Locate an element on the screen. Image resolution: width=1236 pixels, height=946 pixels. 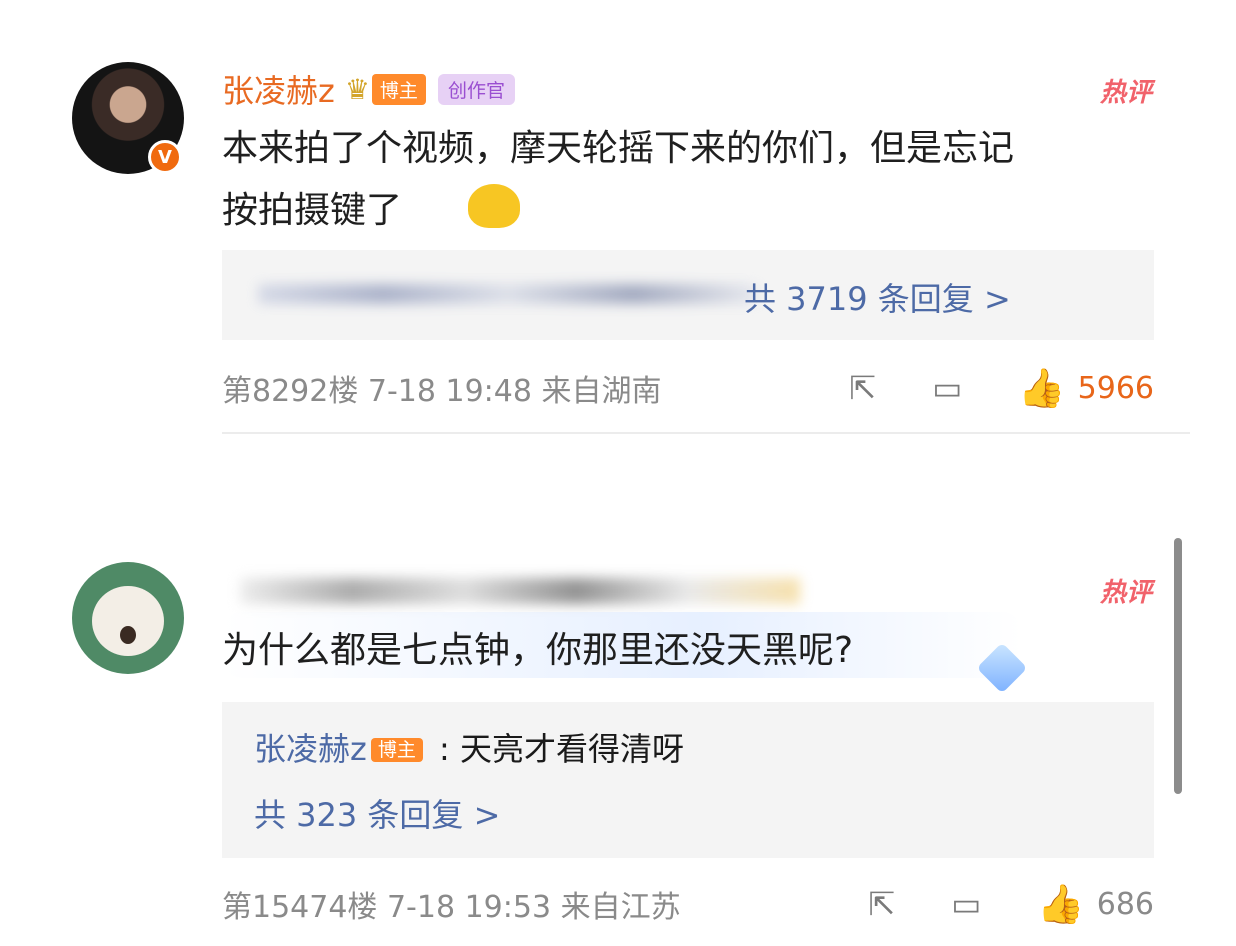
comment-meta-row: 第15474楼 7-18 19:53 来自江苏 ⇱ ▭ 👍 686 is located at coordinates (688, 904).